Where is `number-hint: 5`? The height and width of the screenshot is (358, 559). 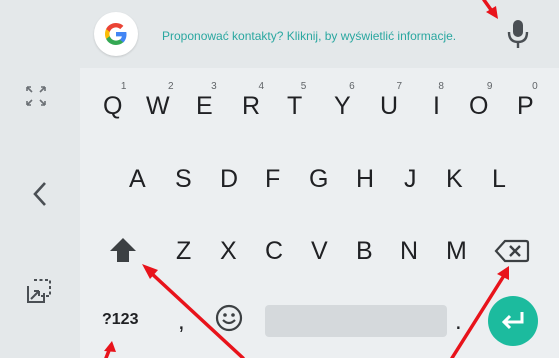
number-hint: 5 is located at coordinates (303, 86).